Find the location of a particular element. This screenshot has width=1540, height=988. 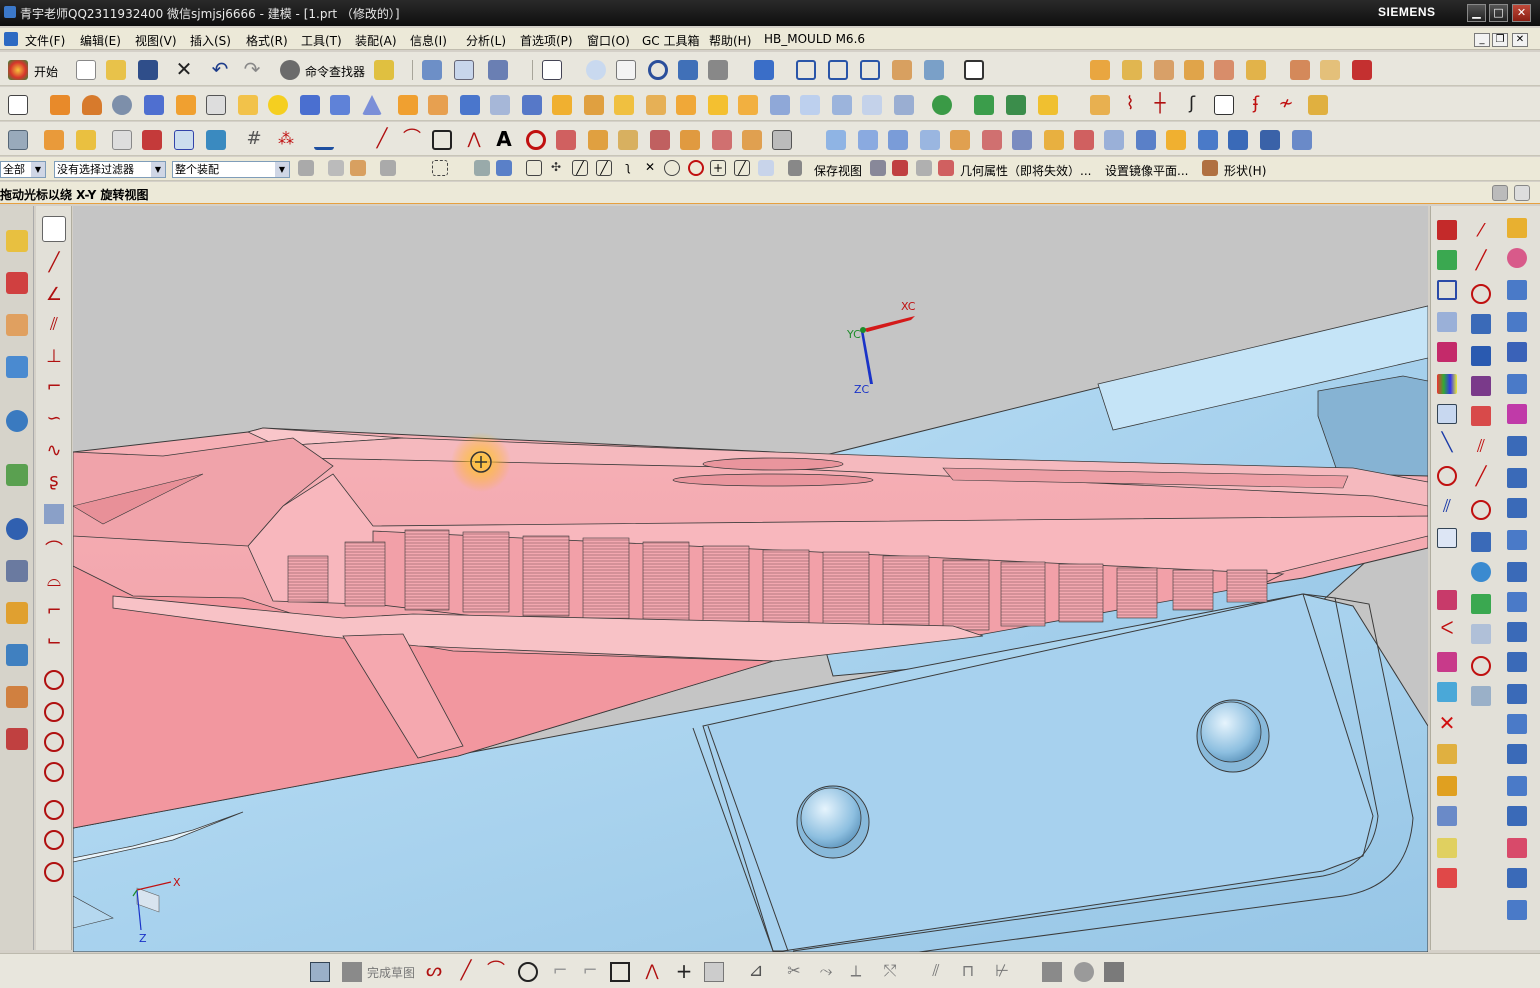

profile-icon is located at coordinates (54, 229).